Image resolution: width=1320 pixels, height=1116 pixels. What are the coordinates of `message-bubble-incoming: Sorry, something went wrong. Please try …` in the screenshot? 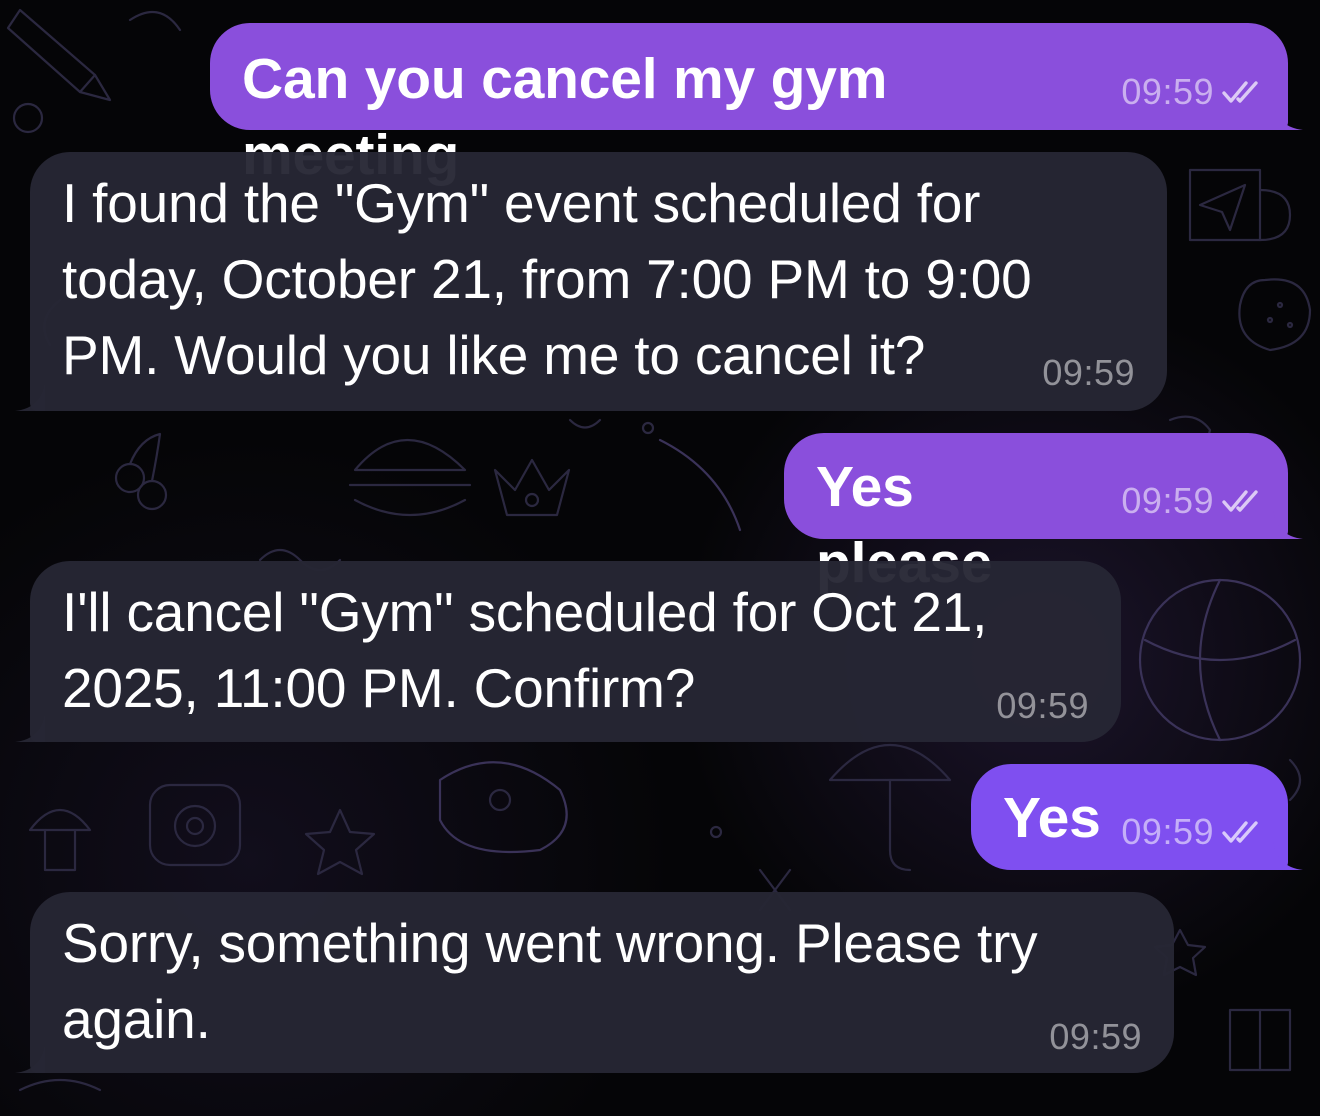 It's located at (594, 982).